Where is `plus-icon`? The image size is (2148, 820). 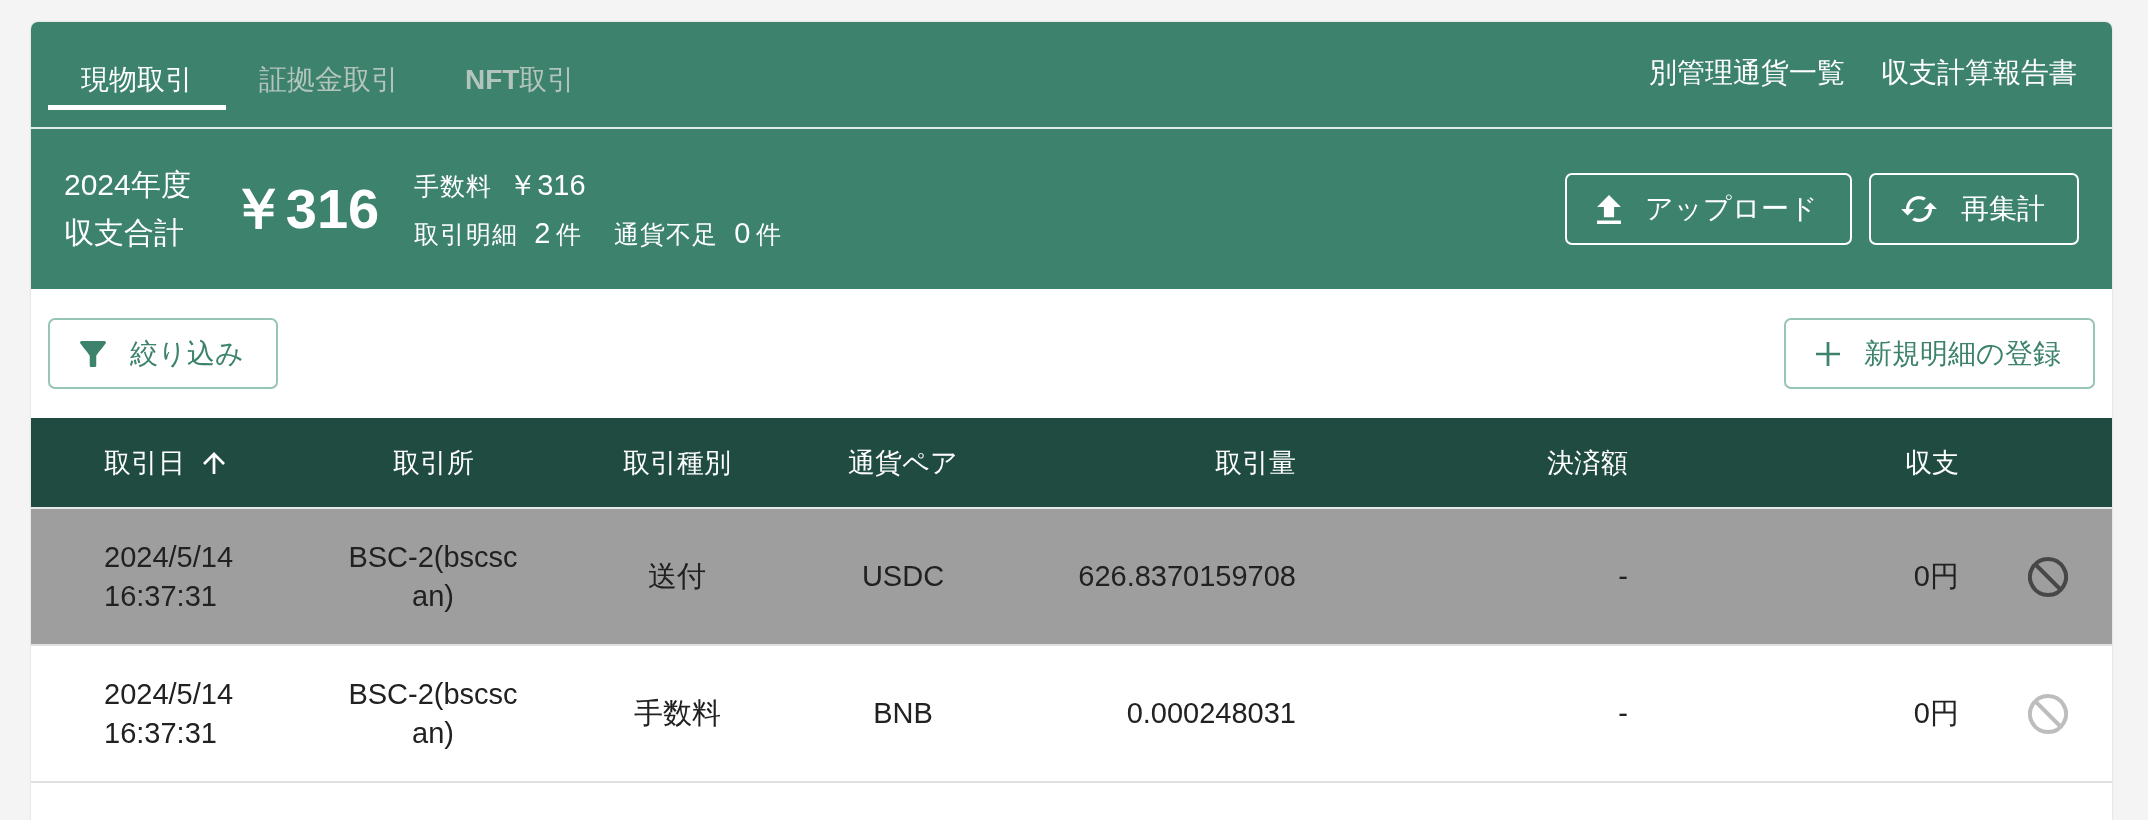 plus-icon is located at coordinates (1828, 353).